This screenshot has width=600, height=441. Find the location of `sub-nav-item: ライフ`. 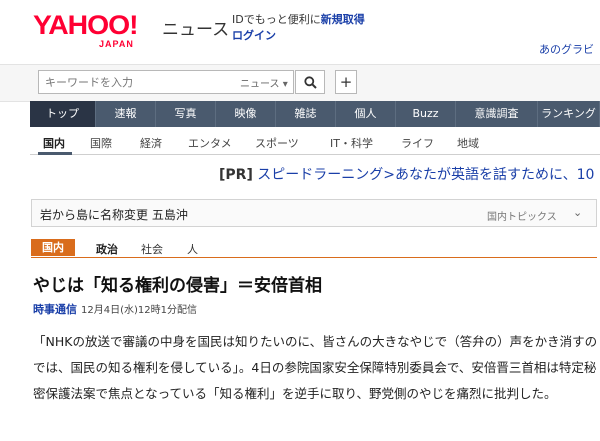

sub-nav-item: ライフ is located at coordinates (417, 143).